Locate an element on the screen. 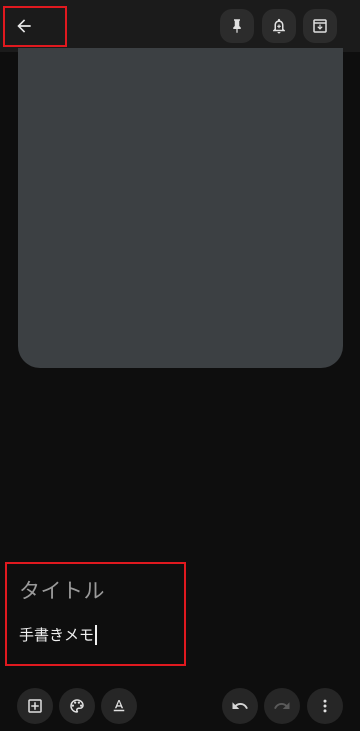 The width and height of the screenshot is (360, 731). text-cursor is located at coordinates (96, 634).